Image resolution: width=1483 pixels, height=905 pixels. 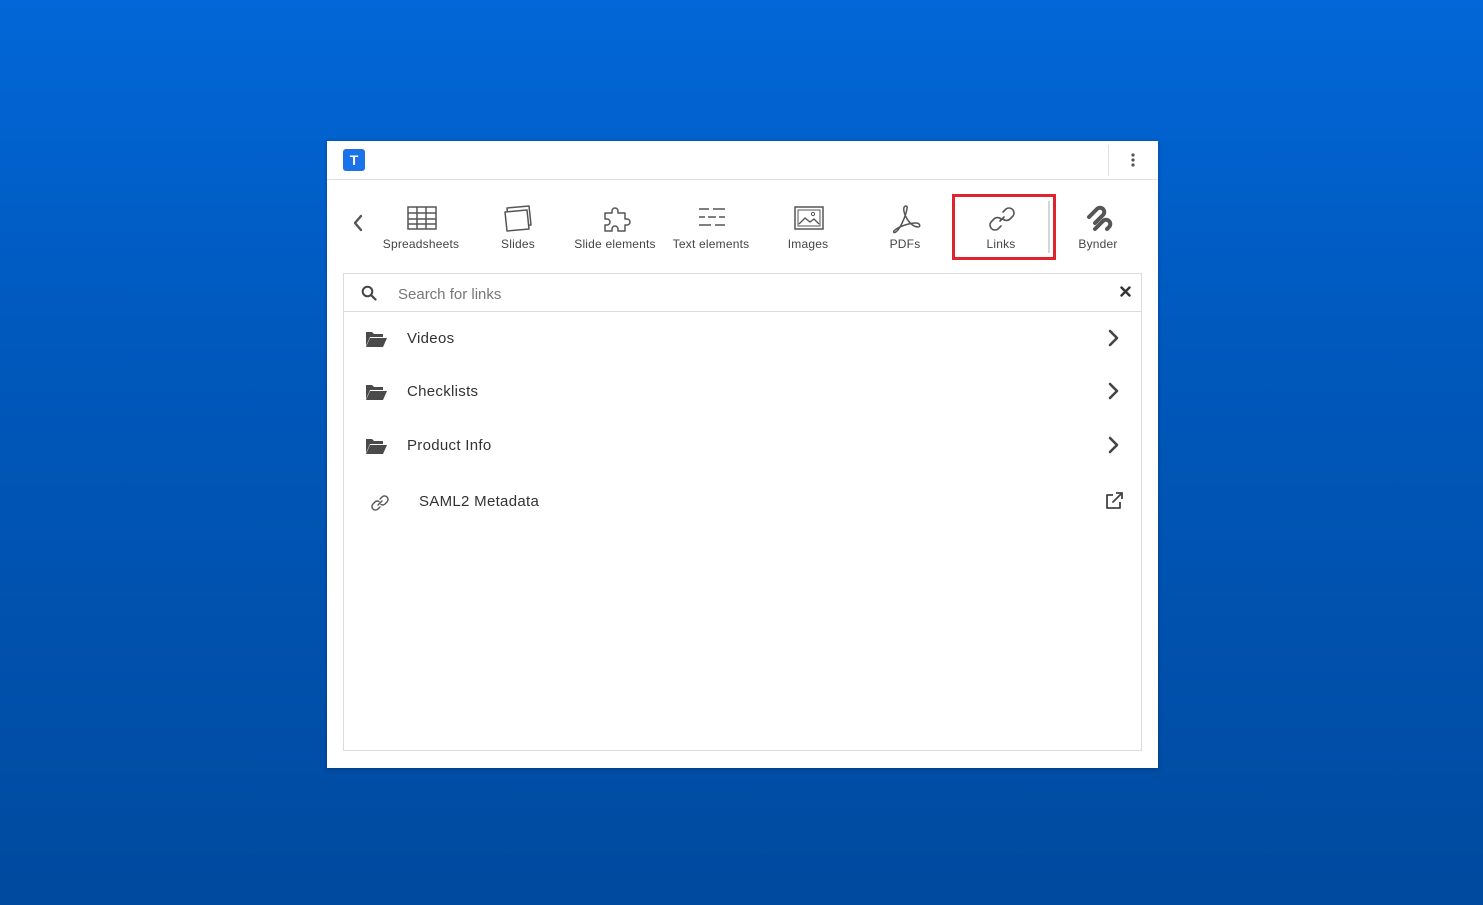 What do you see at coordinates (422, 218) in the screenshot?
I see `spreadsheet-icon` at bounding box center [422, 218].